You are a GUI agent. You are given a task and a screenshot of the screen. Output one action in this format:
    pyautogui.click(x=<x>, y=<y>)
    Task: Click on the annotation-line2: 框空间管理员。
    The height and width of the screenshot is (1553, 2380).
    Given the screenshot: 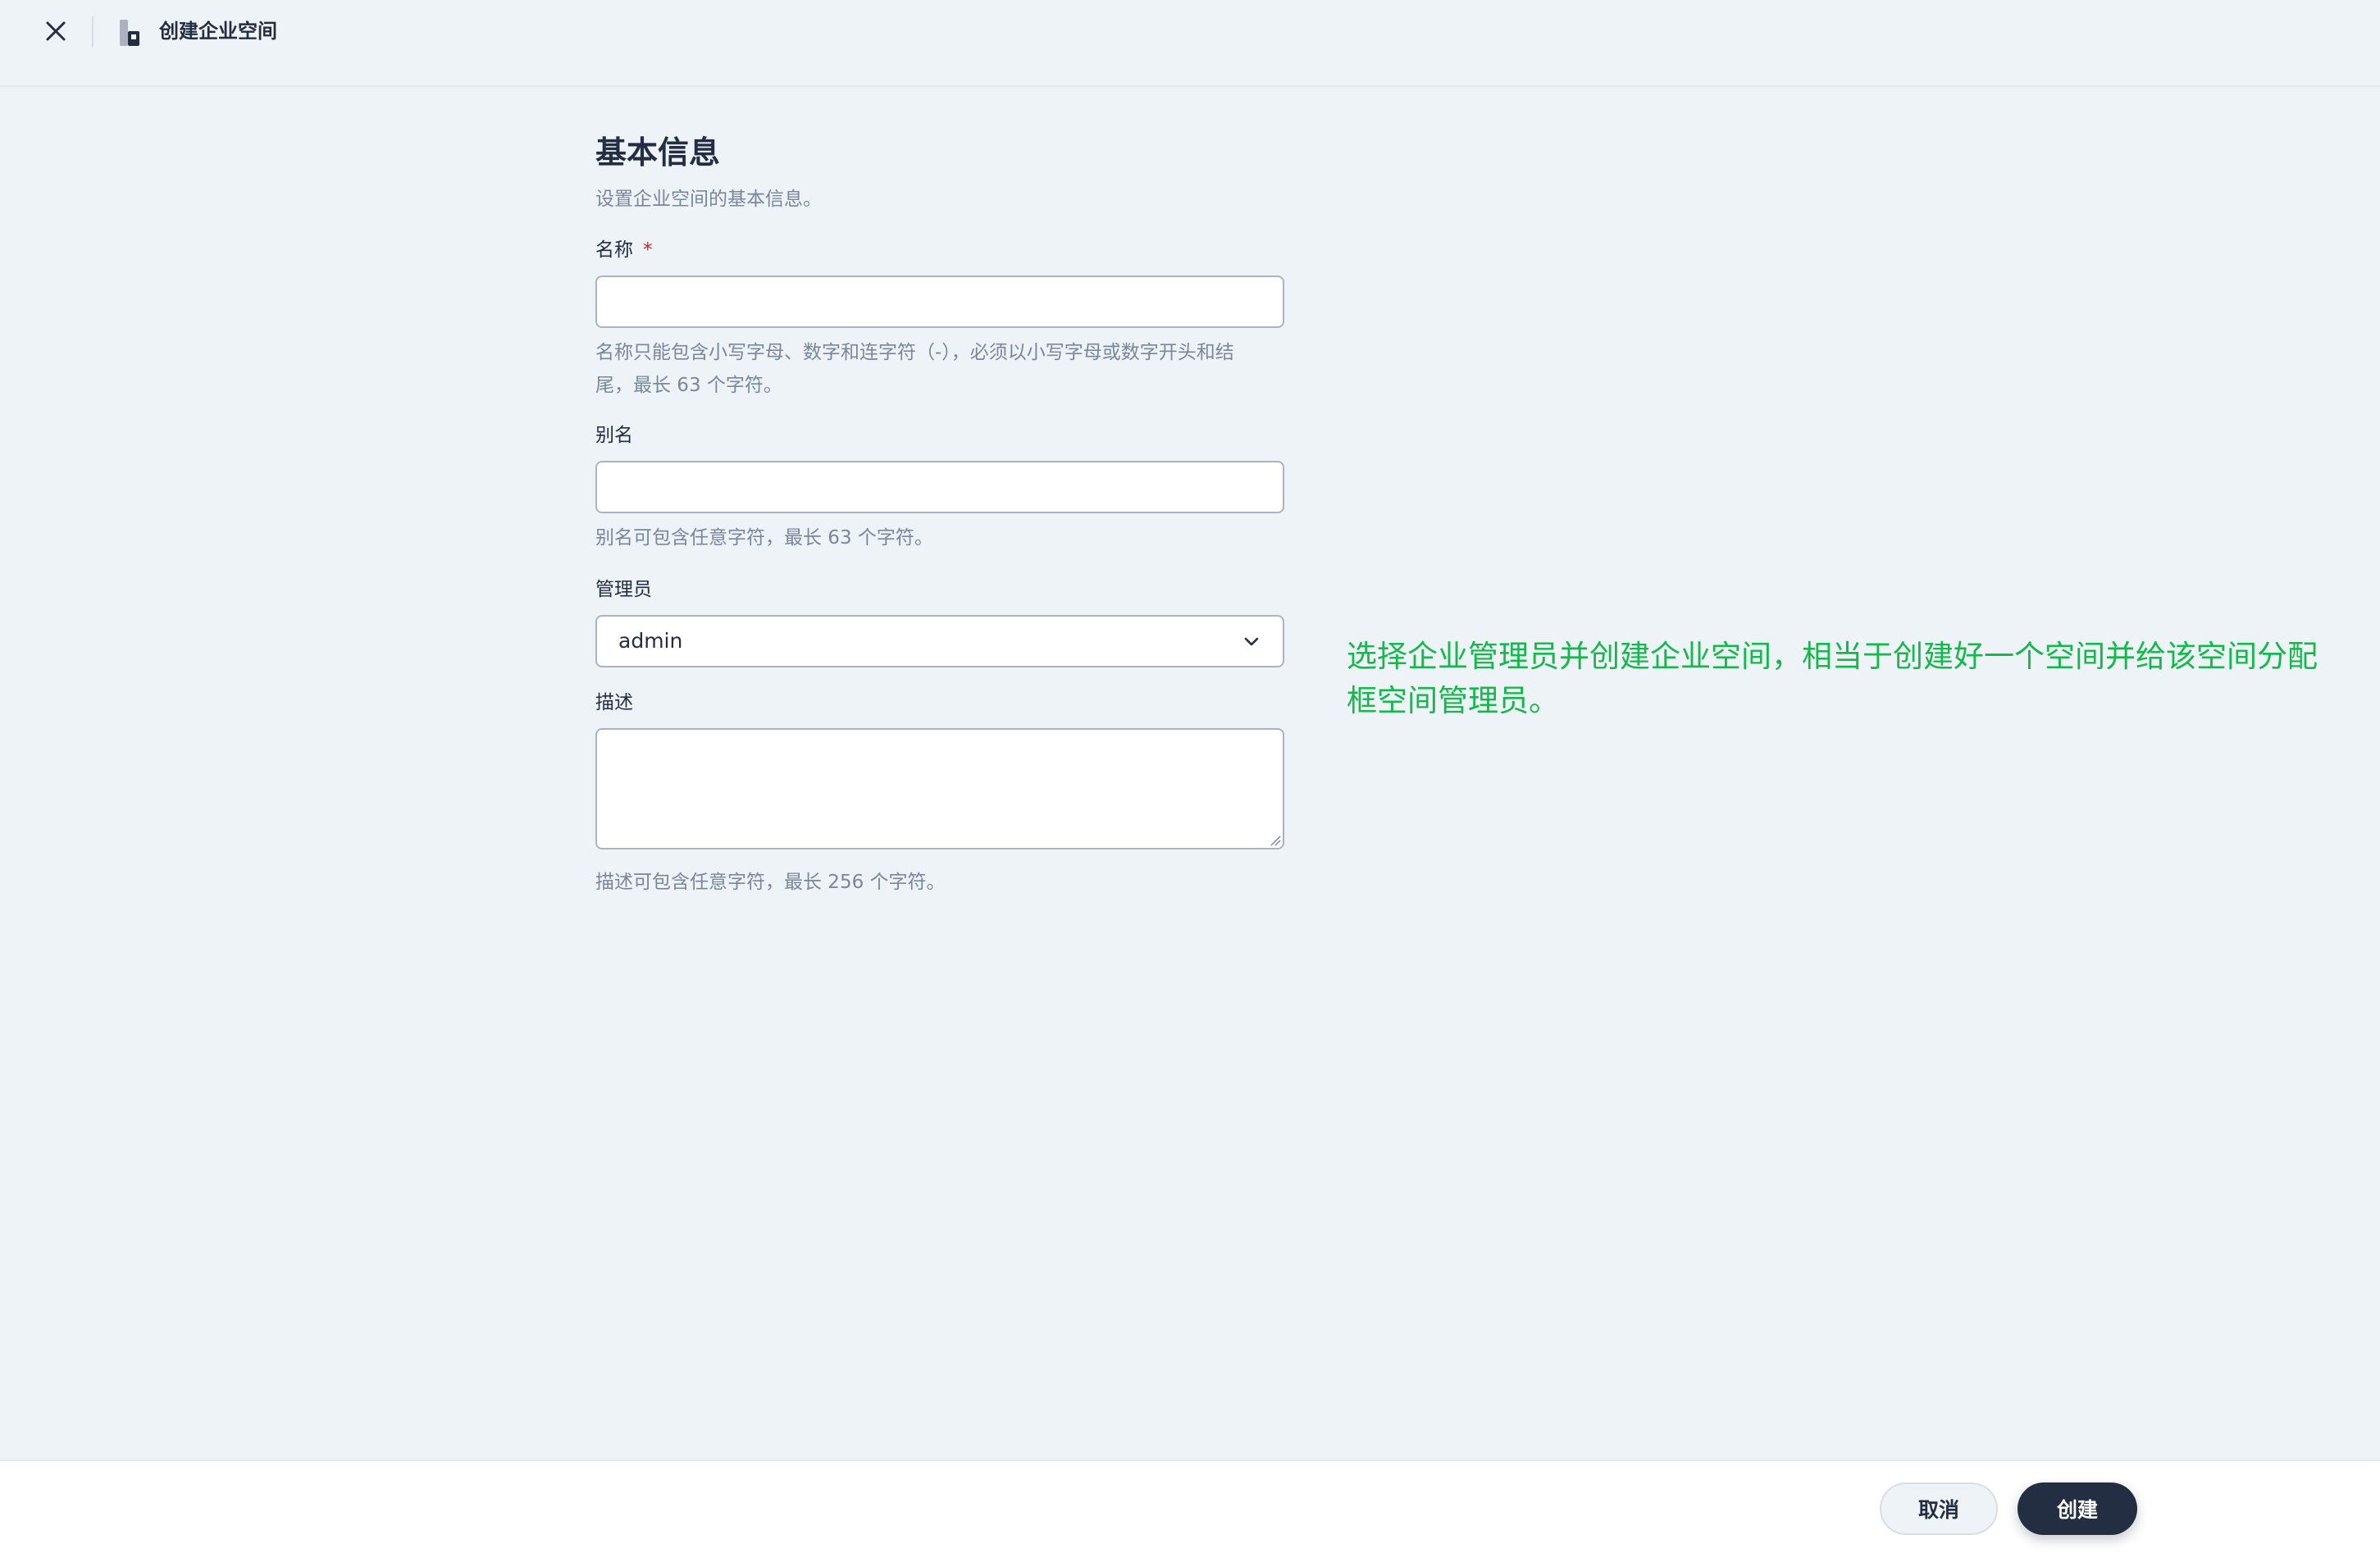 What is the action you would take?
    pyautogui.click(x=1453, y=701)
    